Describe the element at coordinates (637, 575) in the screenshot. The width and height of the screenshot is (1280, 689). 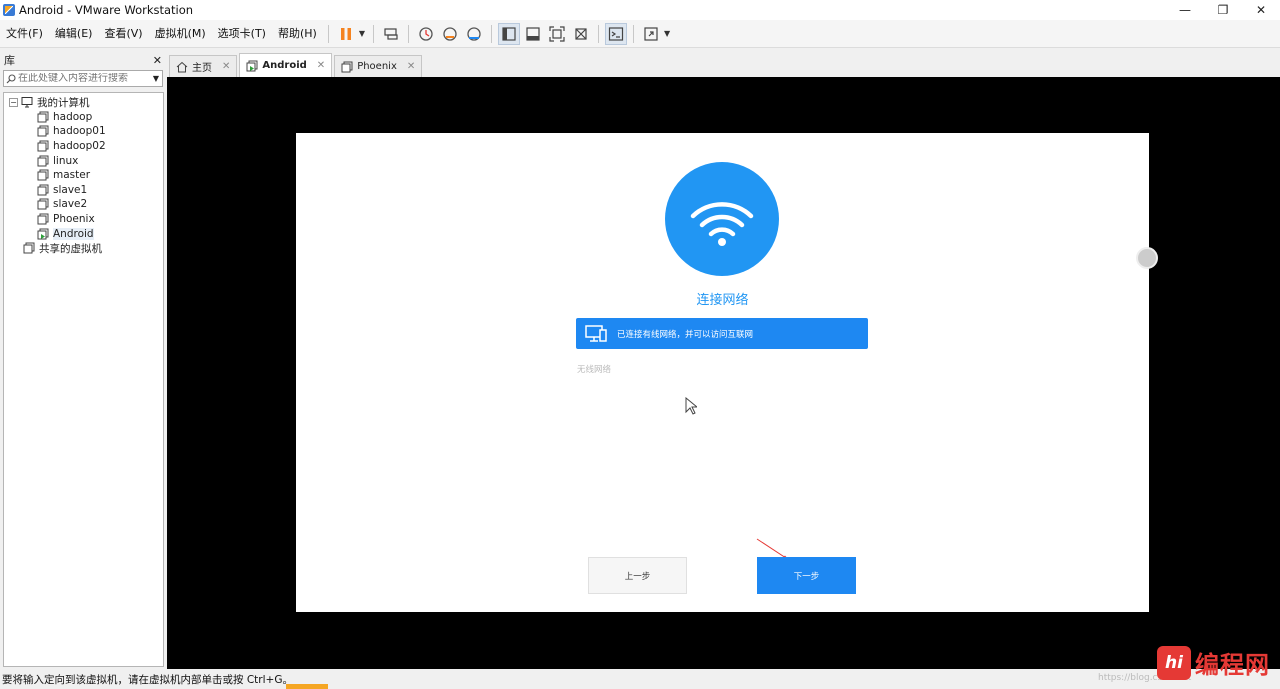
I see `prev-step-button: 上一步` at that location.